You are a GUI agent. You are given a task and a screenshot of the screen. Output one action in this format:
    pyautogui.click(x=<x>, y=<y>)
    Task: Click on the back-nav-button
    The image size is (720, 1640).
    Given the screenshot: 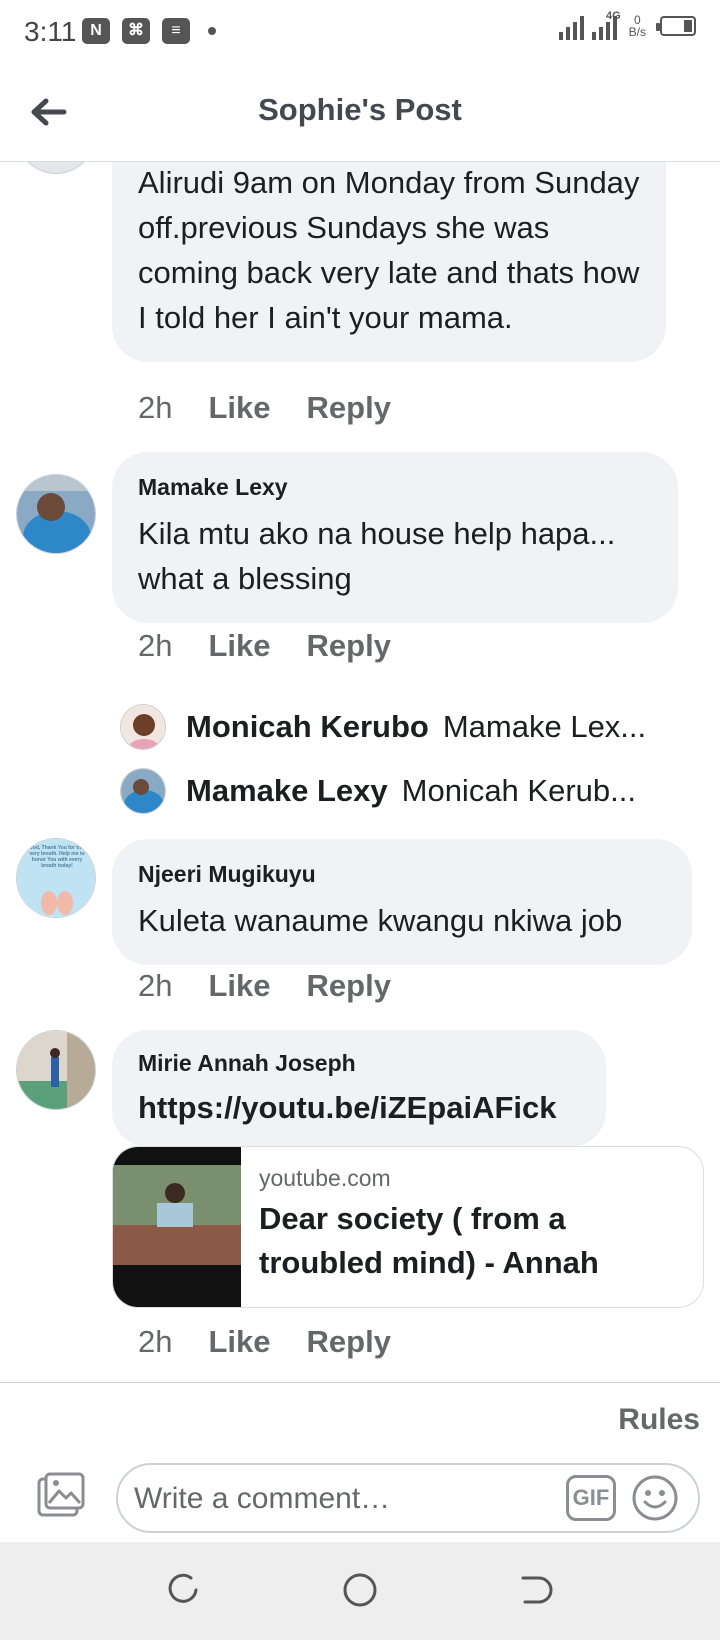 What is the action you would take?
    pyautogui.click(x=535, y=1590)
    